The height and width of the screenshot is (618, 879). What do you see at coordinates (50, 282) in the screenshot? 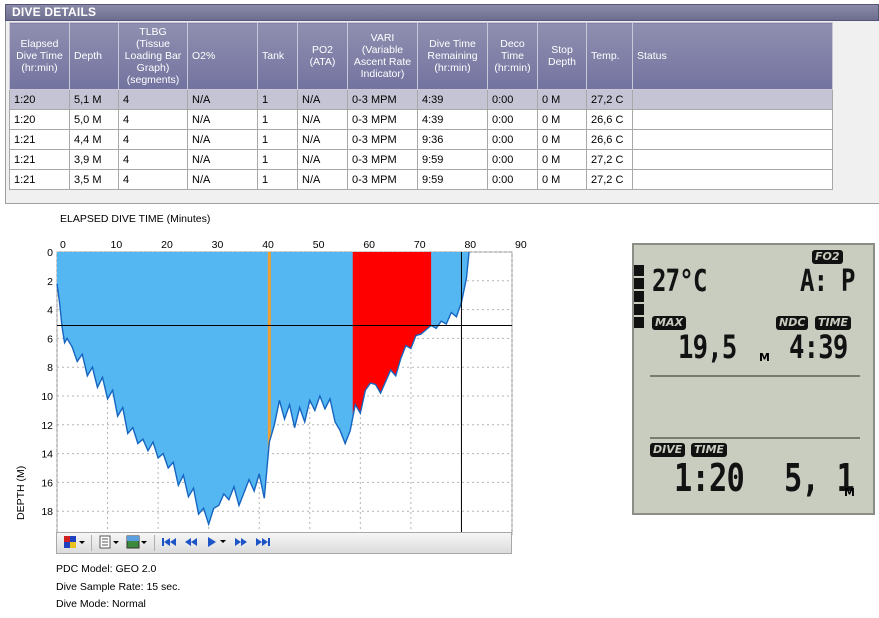
I see `y-tick-label: 2` at bounding box center [50, 282].